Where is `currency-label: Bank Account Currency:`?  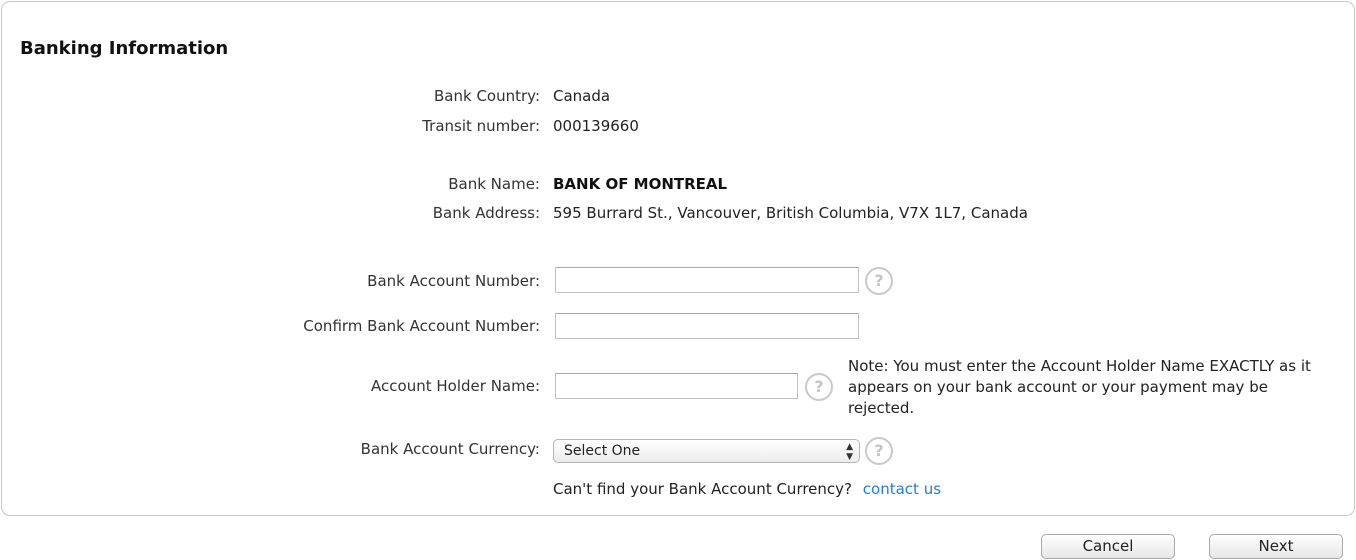
currency-label: Bank Account Currency: is located at coordinates (450, 449).